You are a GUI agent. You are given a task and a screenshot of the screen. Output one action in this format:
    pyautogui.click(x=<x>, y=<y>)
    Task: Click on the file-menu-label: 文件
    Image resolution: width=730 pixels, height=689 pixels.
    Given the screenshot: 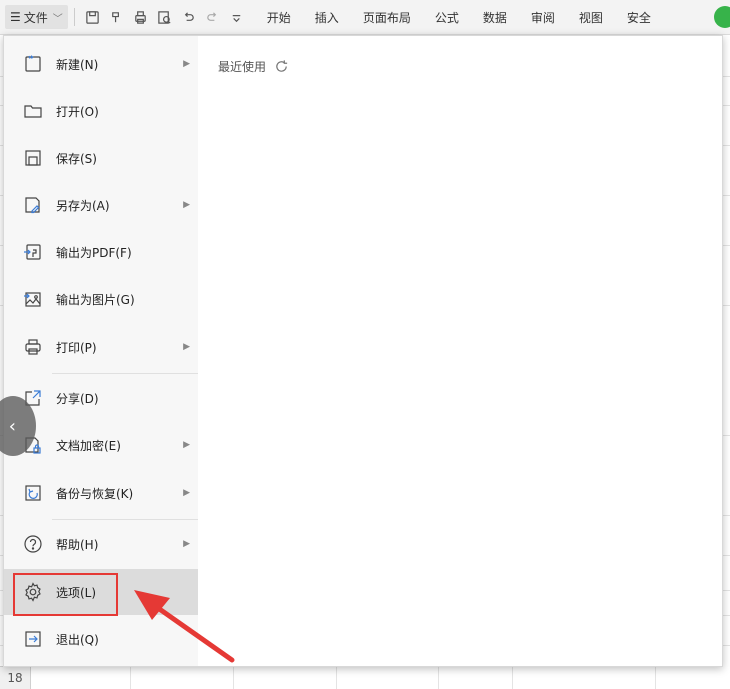 What is the action you would take?
    pyautogui.click(x=35, y=17)
    